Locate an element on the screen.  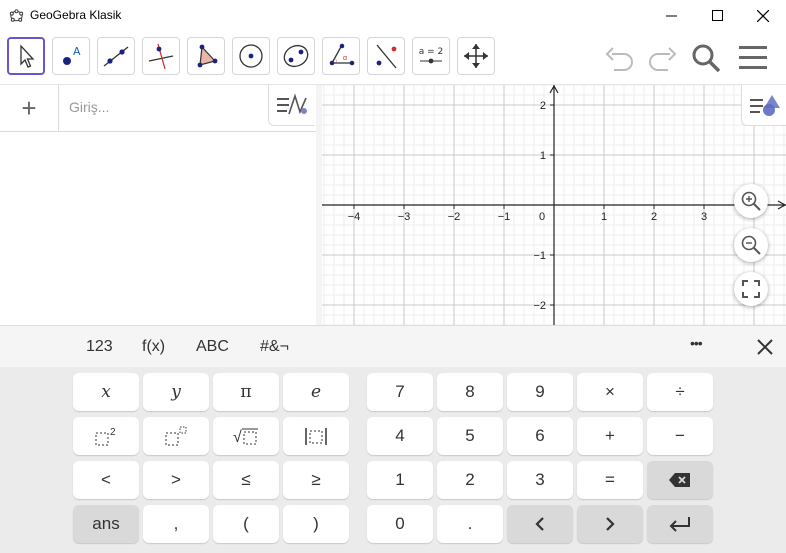
redo-icon is located at coordinates (663, 59).